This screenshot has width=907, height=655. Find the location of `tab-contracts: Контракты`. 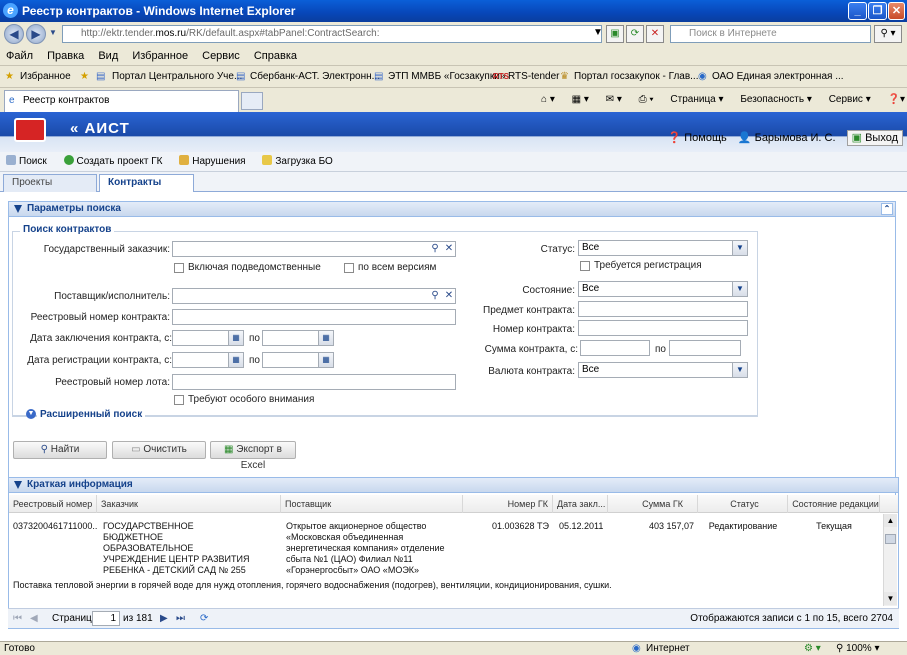

tab-contracts: Контракты is located at coordinates (146, 183).